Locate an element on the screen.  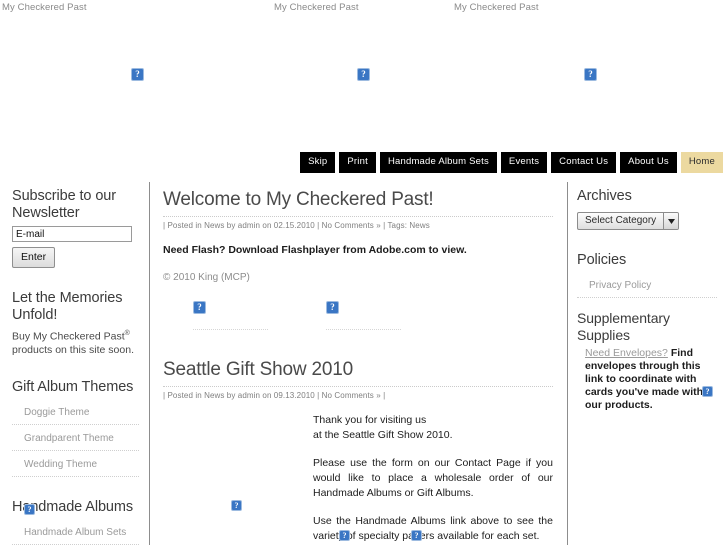
nav-item-home: Home is located at coordinates (701, 162).